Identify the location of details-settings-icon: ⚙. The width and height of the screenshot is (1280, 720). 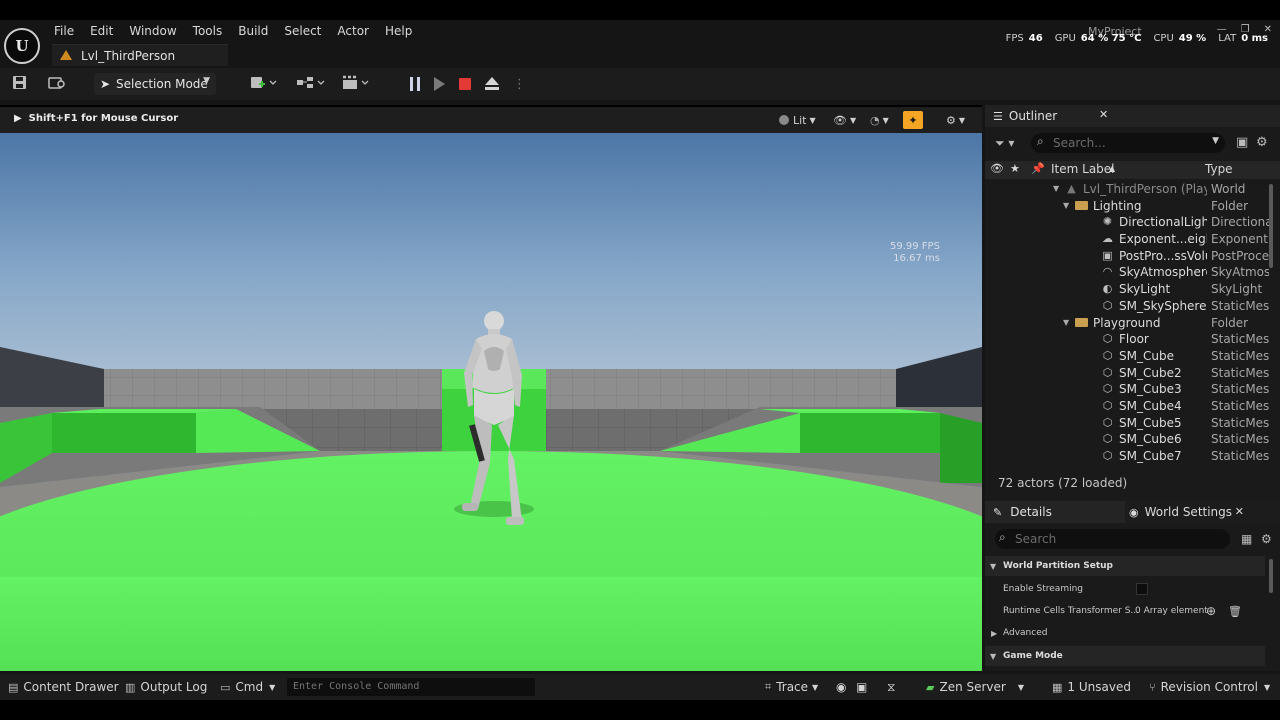
(1266, 539).